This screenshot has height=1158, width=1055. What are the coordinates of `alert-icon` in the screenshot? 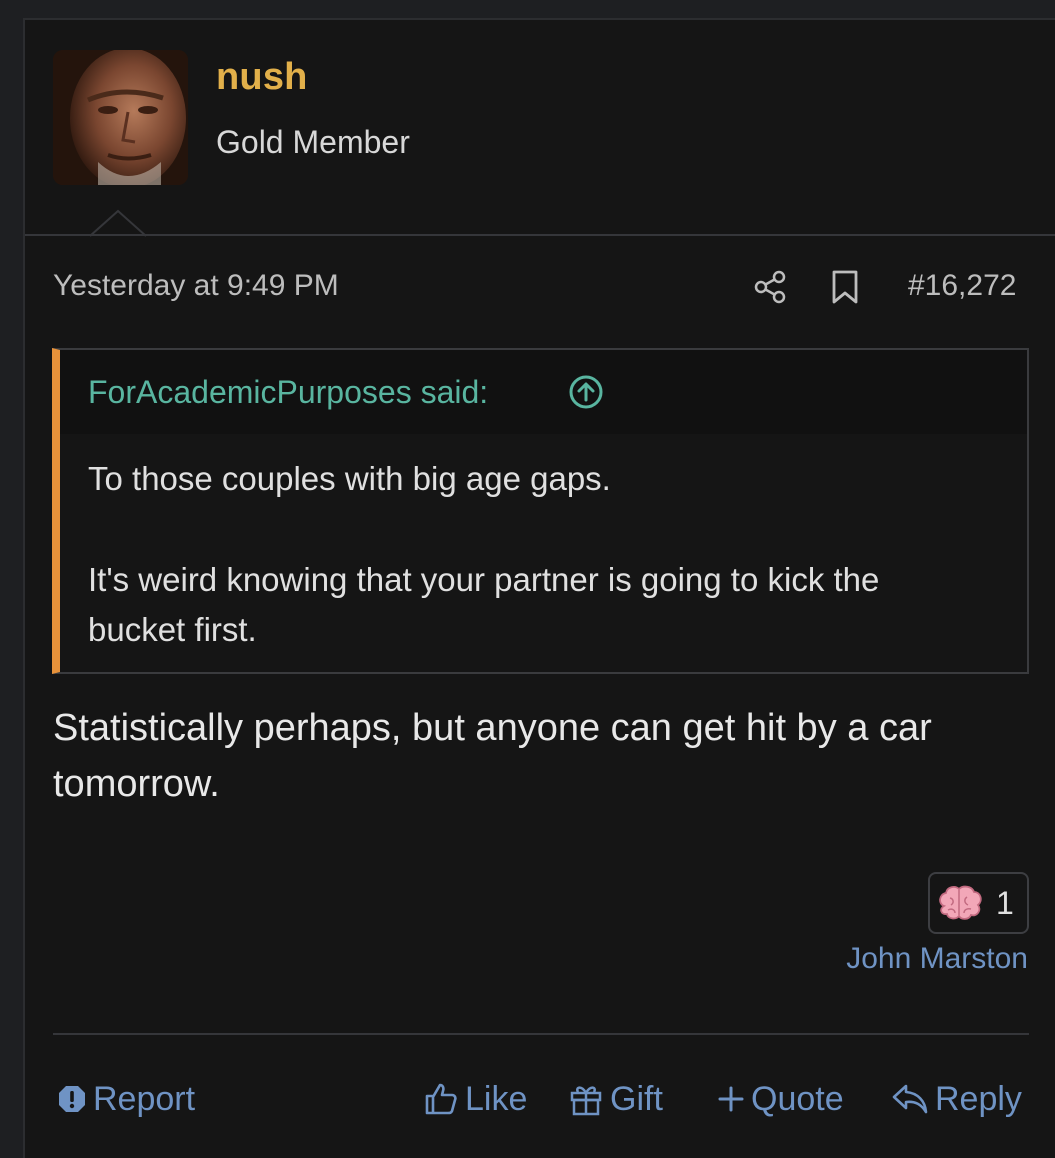 It's located at (72, 1099).